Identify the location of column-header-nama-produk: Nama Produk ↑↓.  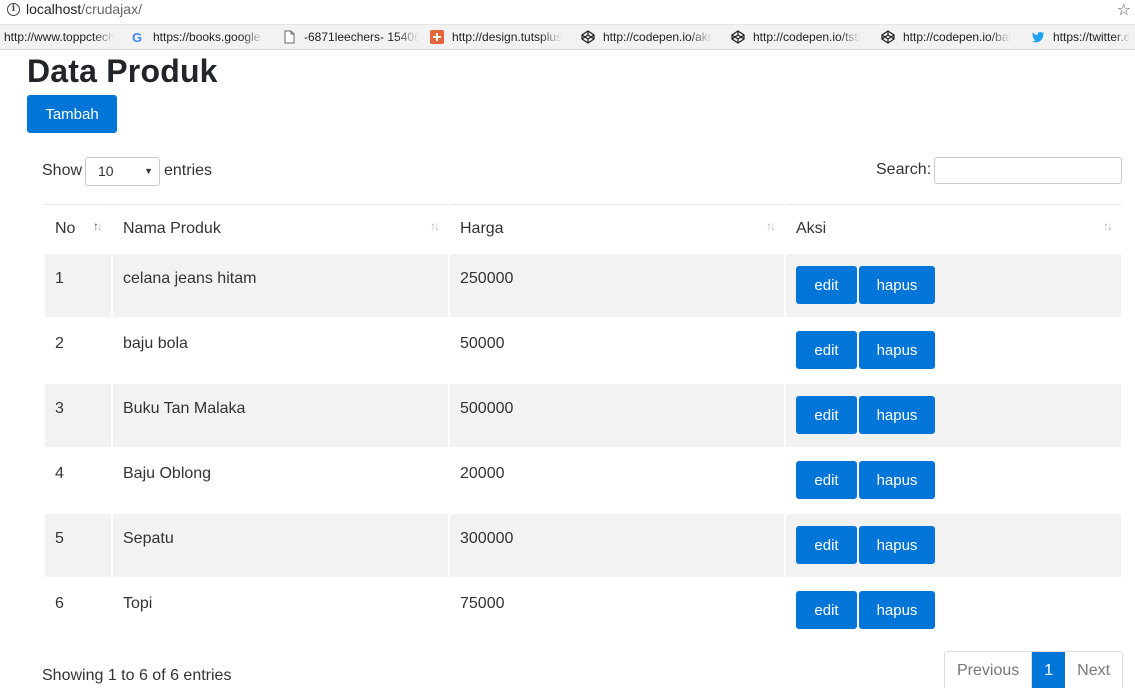
(280, 228).